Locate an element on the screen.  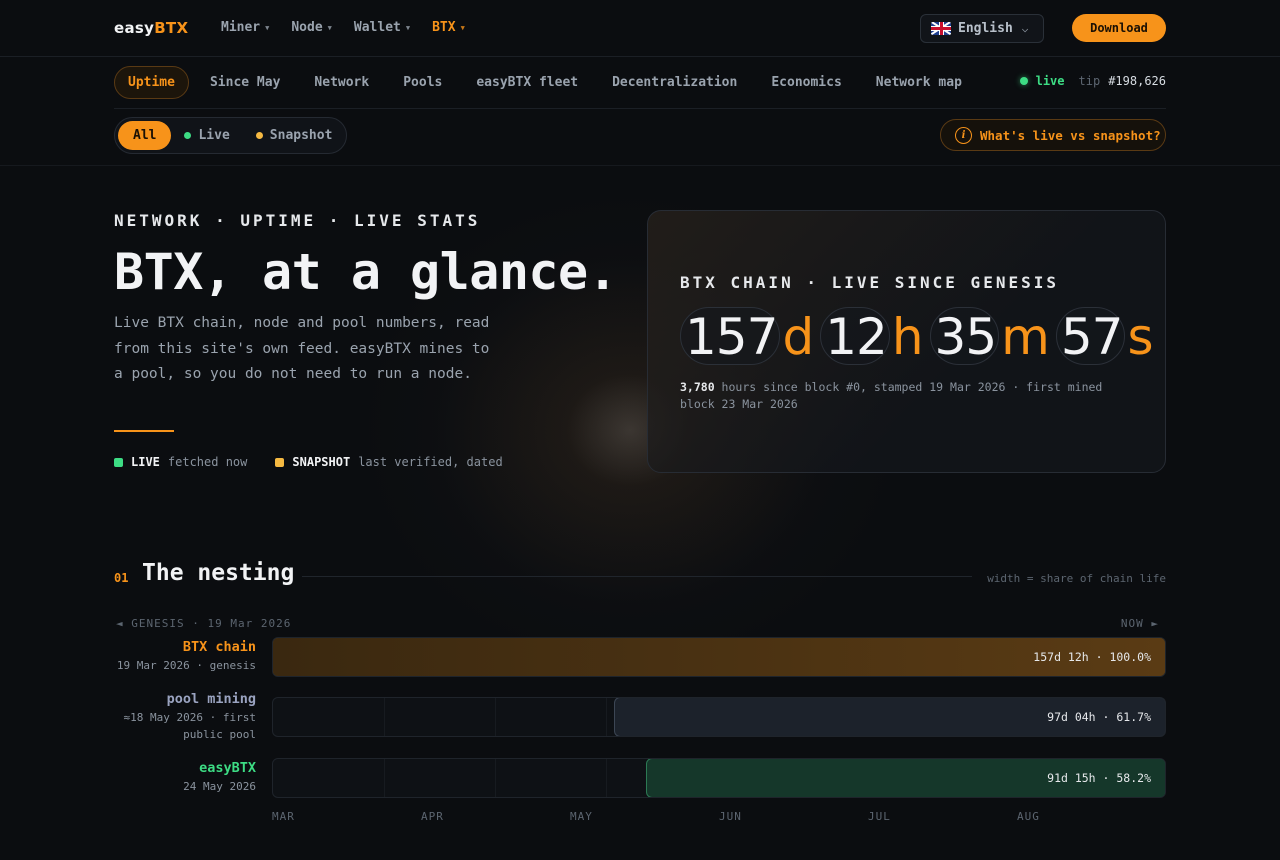
brand-name-a: easy is located at coordinates (134, 28).